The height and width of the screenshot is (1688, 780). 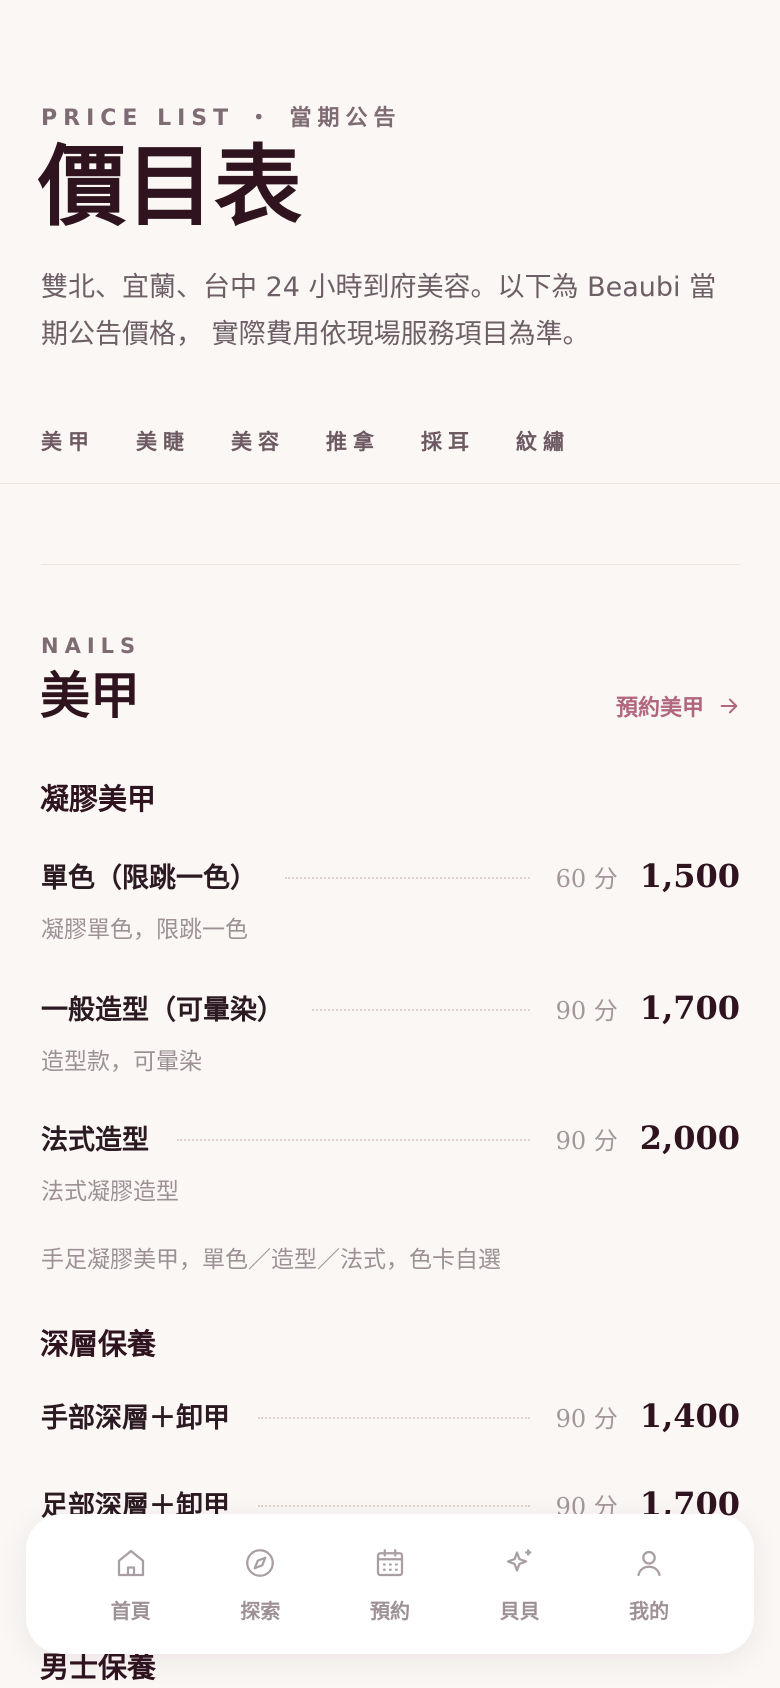 What do you see at coordinates (130, 1562) in the screenshot?
I see `home-icon` at bounding box center [130, 1562].